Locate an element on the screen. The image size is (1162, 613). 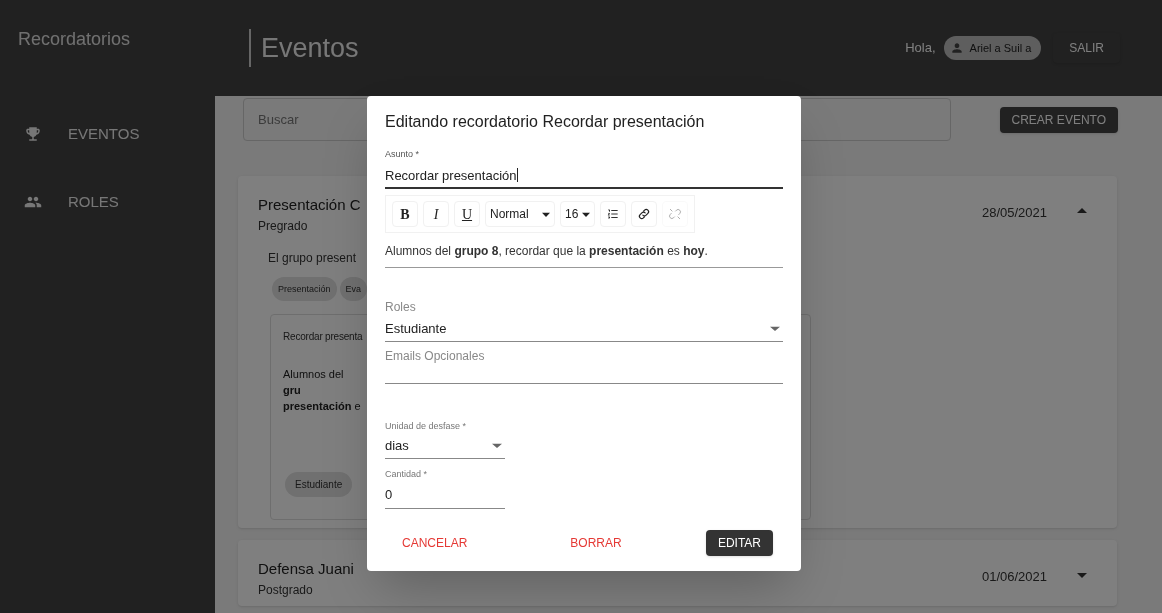
italic-button: I is located at coordinates (436, 214).